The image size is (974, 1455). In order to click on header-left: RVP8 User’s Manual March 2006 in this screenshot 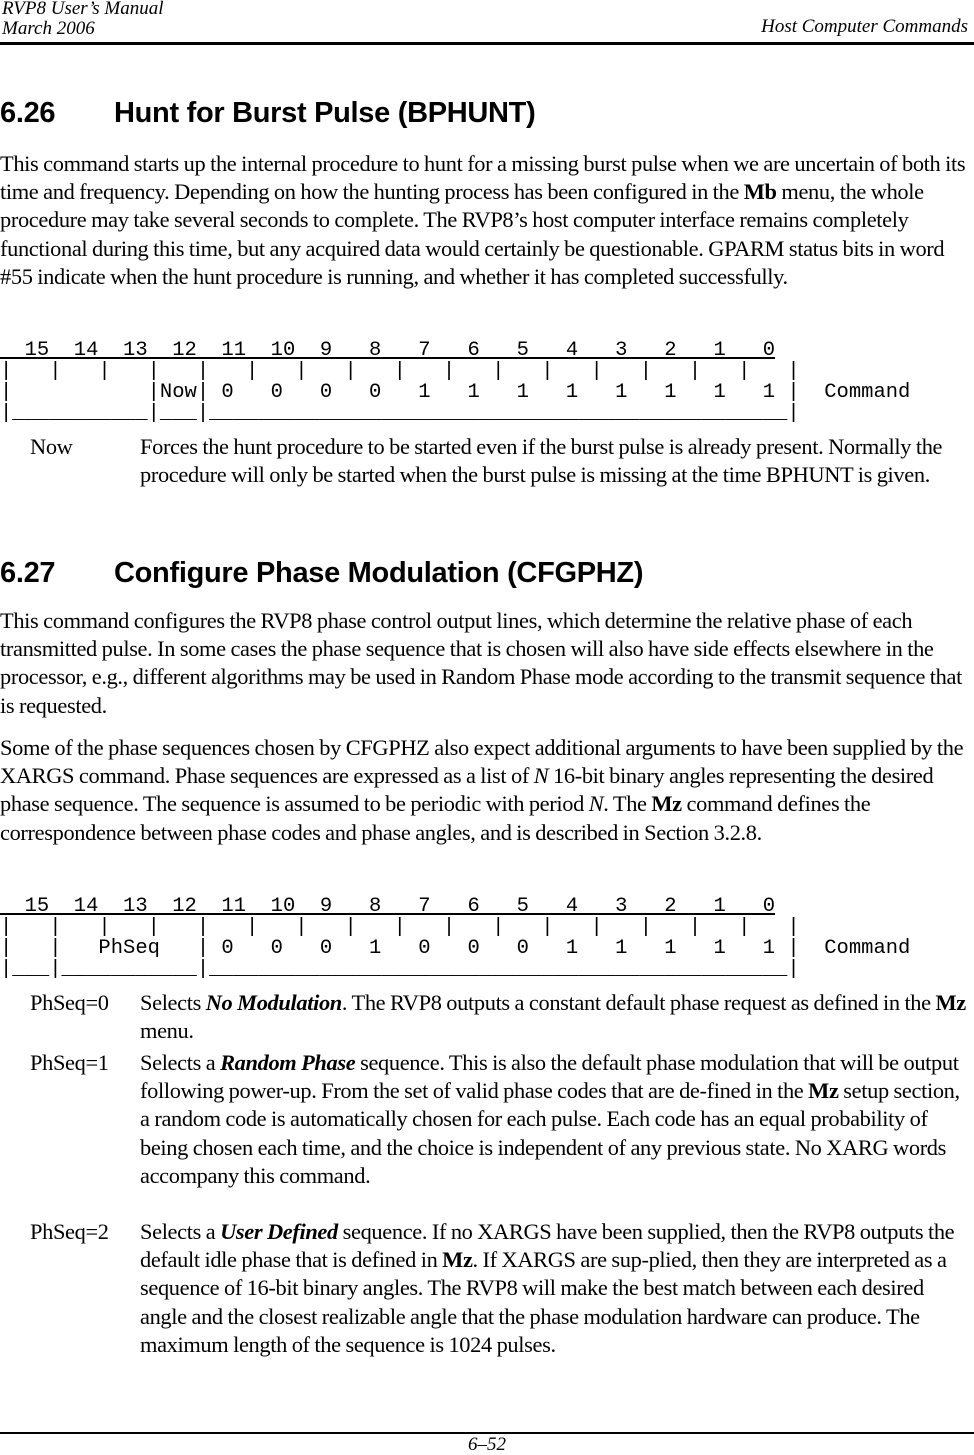, I will do `click(83, 19)`.